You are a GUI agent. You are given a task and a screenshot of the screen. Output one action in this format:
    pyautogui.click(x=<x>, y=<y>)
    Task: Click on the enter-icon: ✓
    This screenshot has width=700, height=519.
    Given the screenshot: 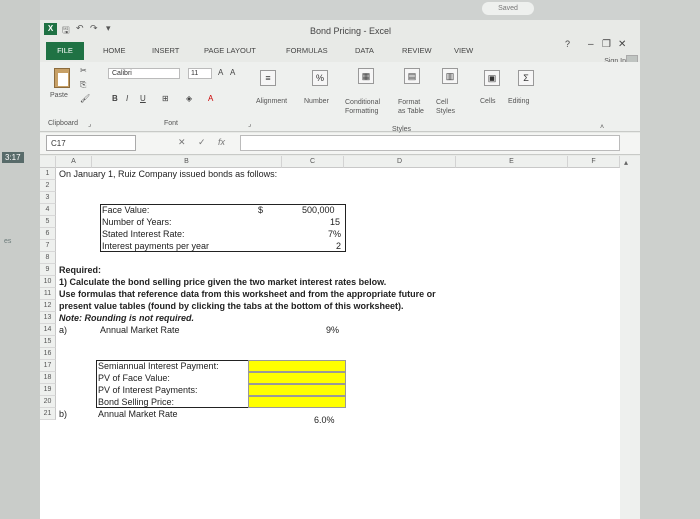 What is the action you would take?
    pyautogui.click(x=202, y=142)
    